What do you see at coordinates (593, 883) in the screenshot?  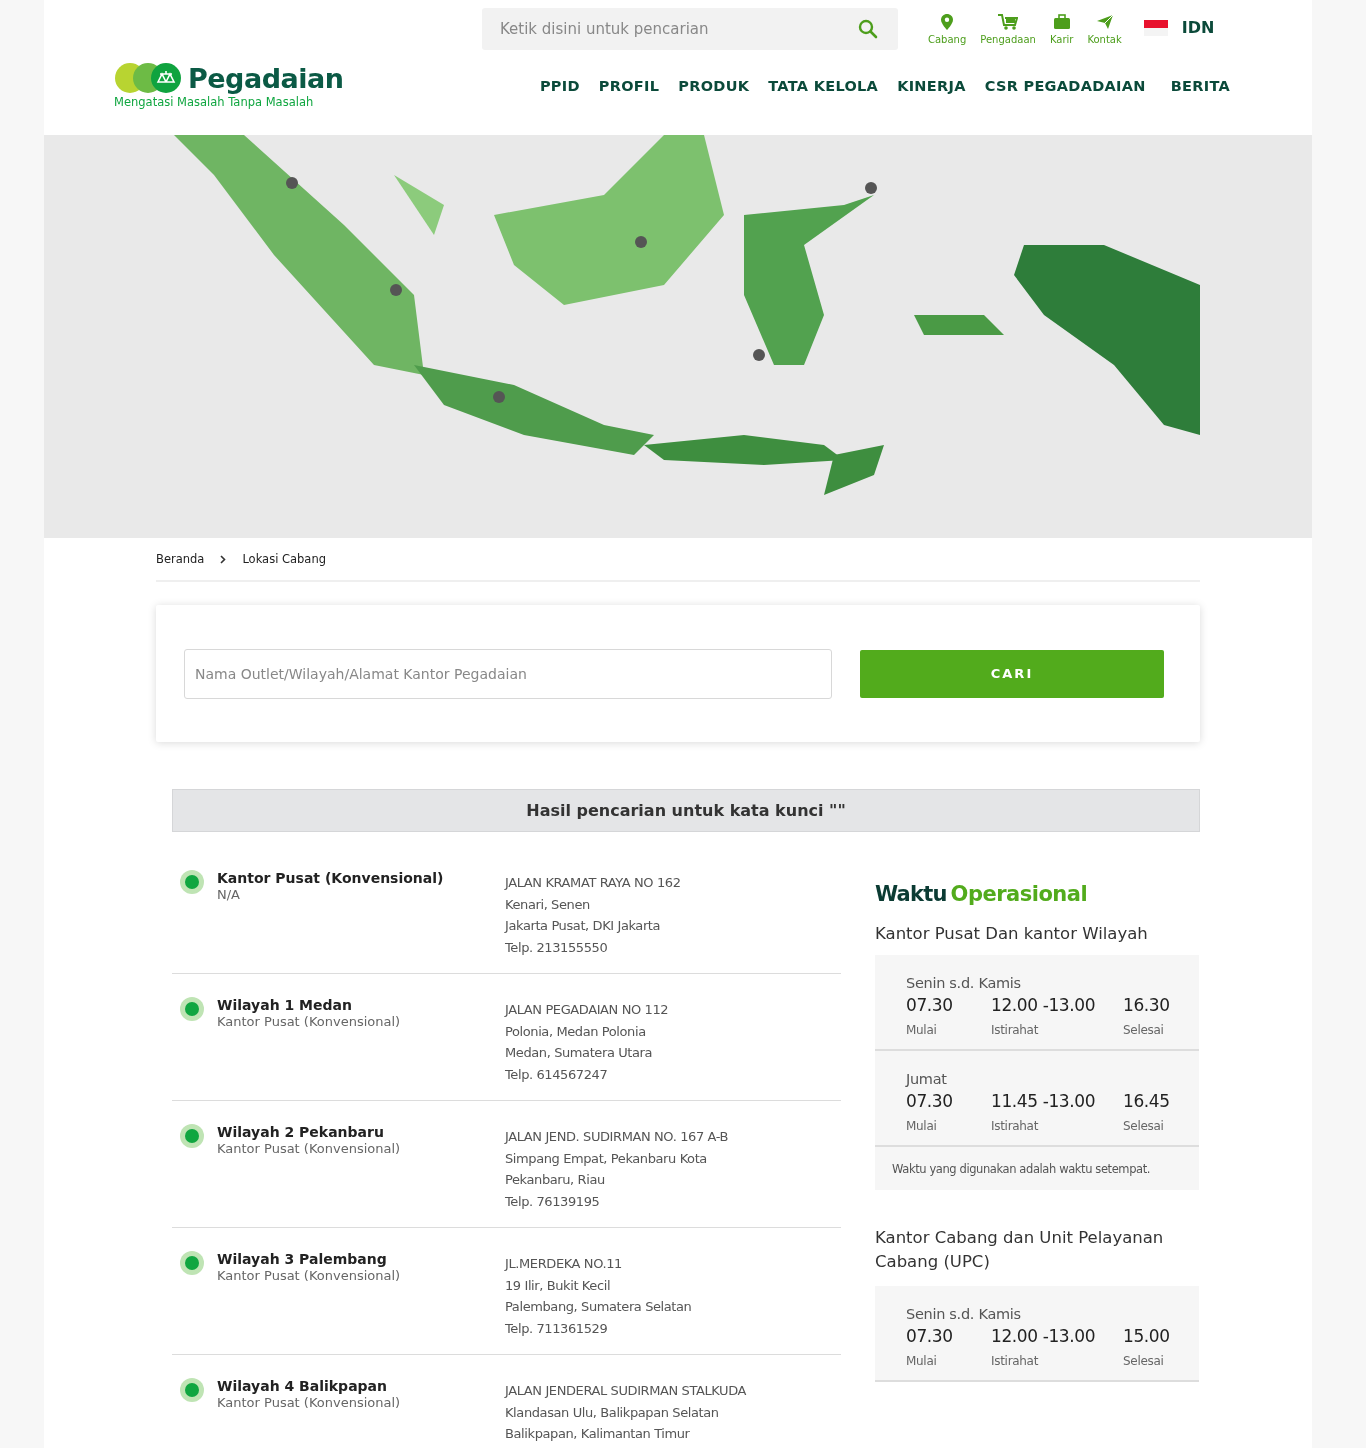 I see `address-line: JALAN KRAMAT RAYA NO 162` at bounding box center [593, 883].